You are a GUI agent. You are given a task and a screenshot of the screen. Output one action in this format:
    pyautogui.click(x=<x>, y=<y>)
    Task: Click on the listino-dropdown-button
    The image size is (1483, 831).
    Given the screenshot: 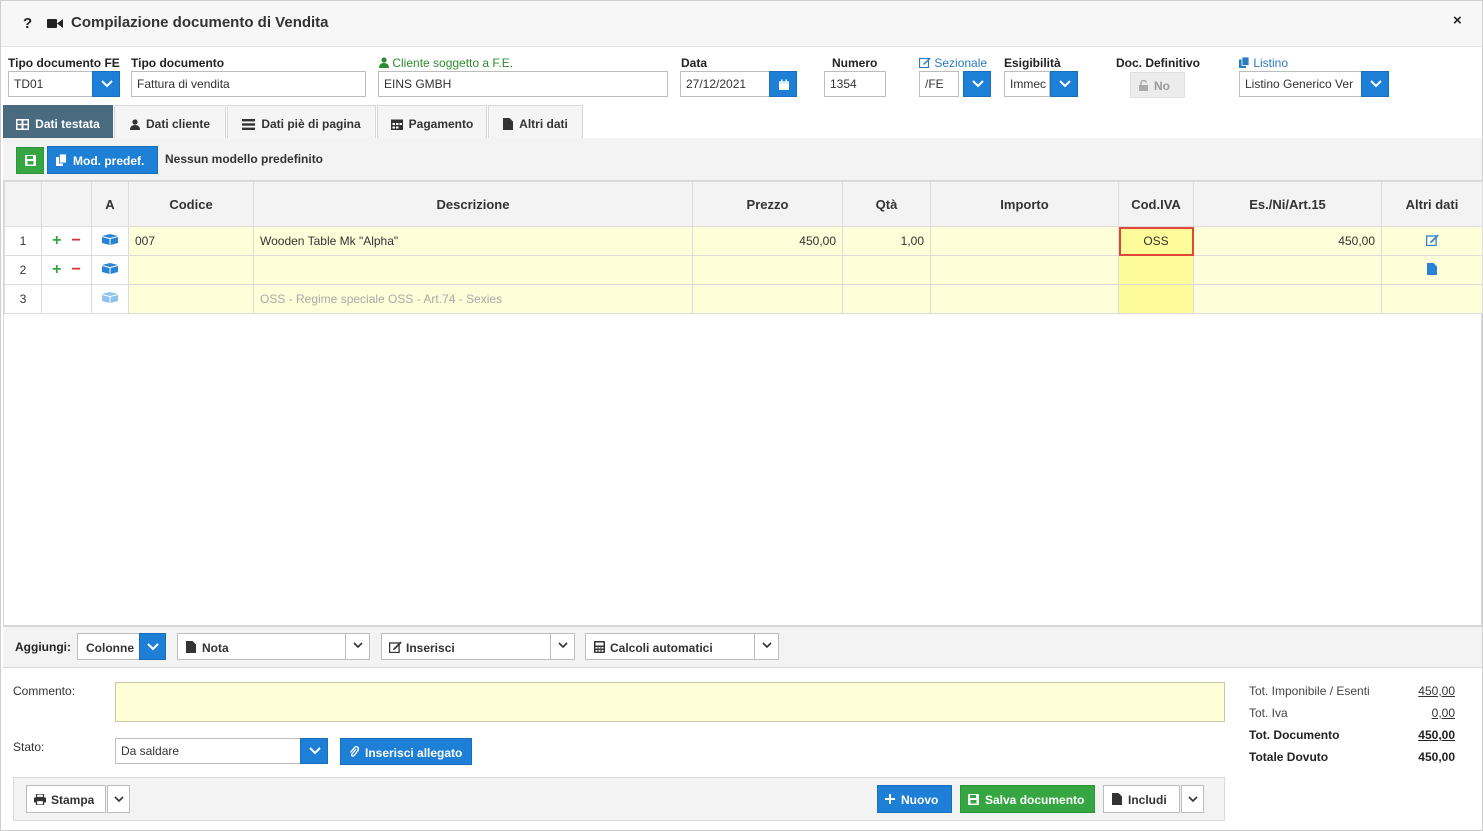 What is the action you would take?
    pyautogui.click(x=1375, y=84)
    